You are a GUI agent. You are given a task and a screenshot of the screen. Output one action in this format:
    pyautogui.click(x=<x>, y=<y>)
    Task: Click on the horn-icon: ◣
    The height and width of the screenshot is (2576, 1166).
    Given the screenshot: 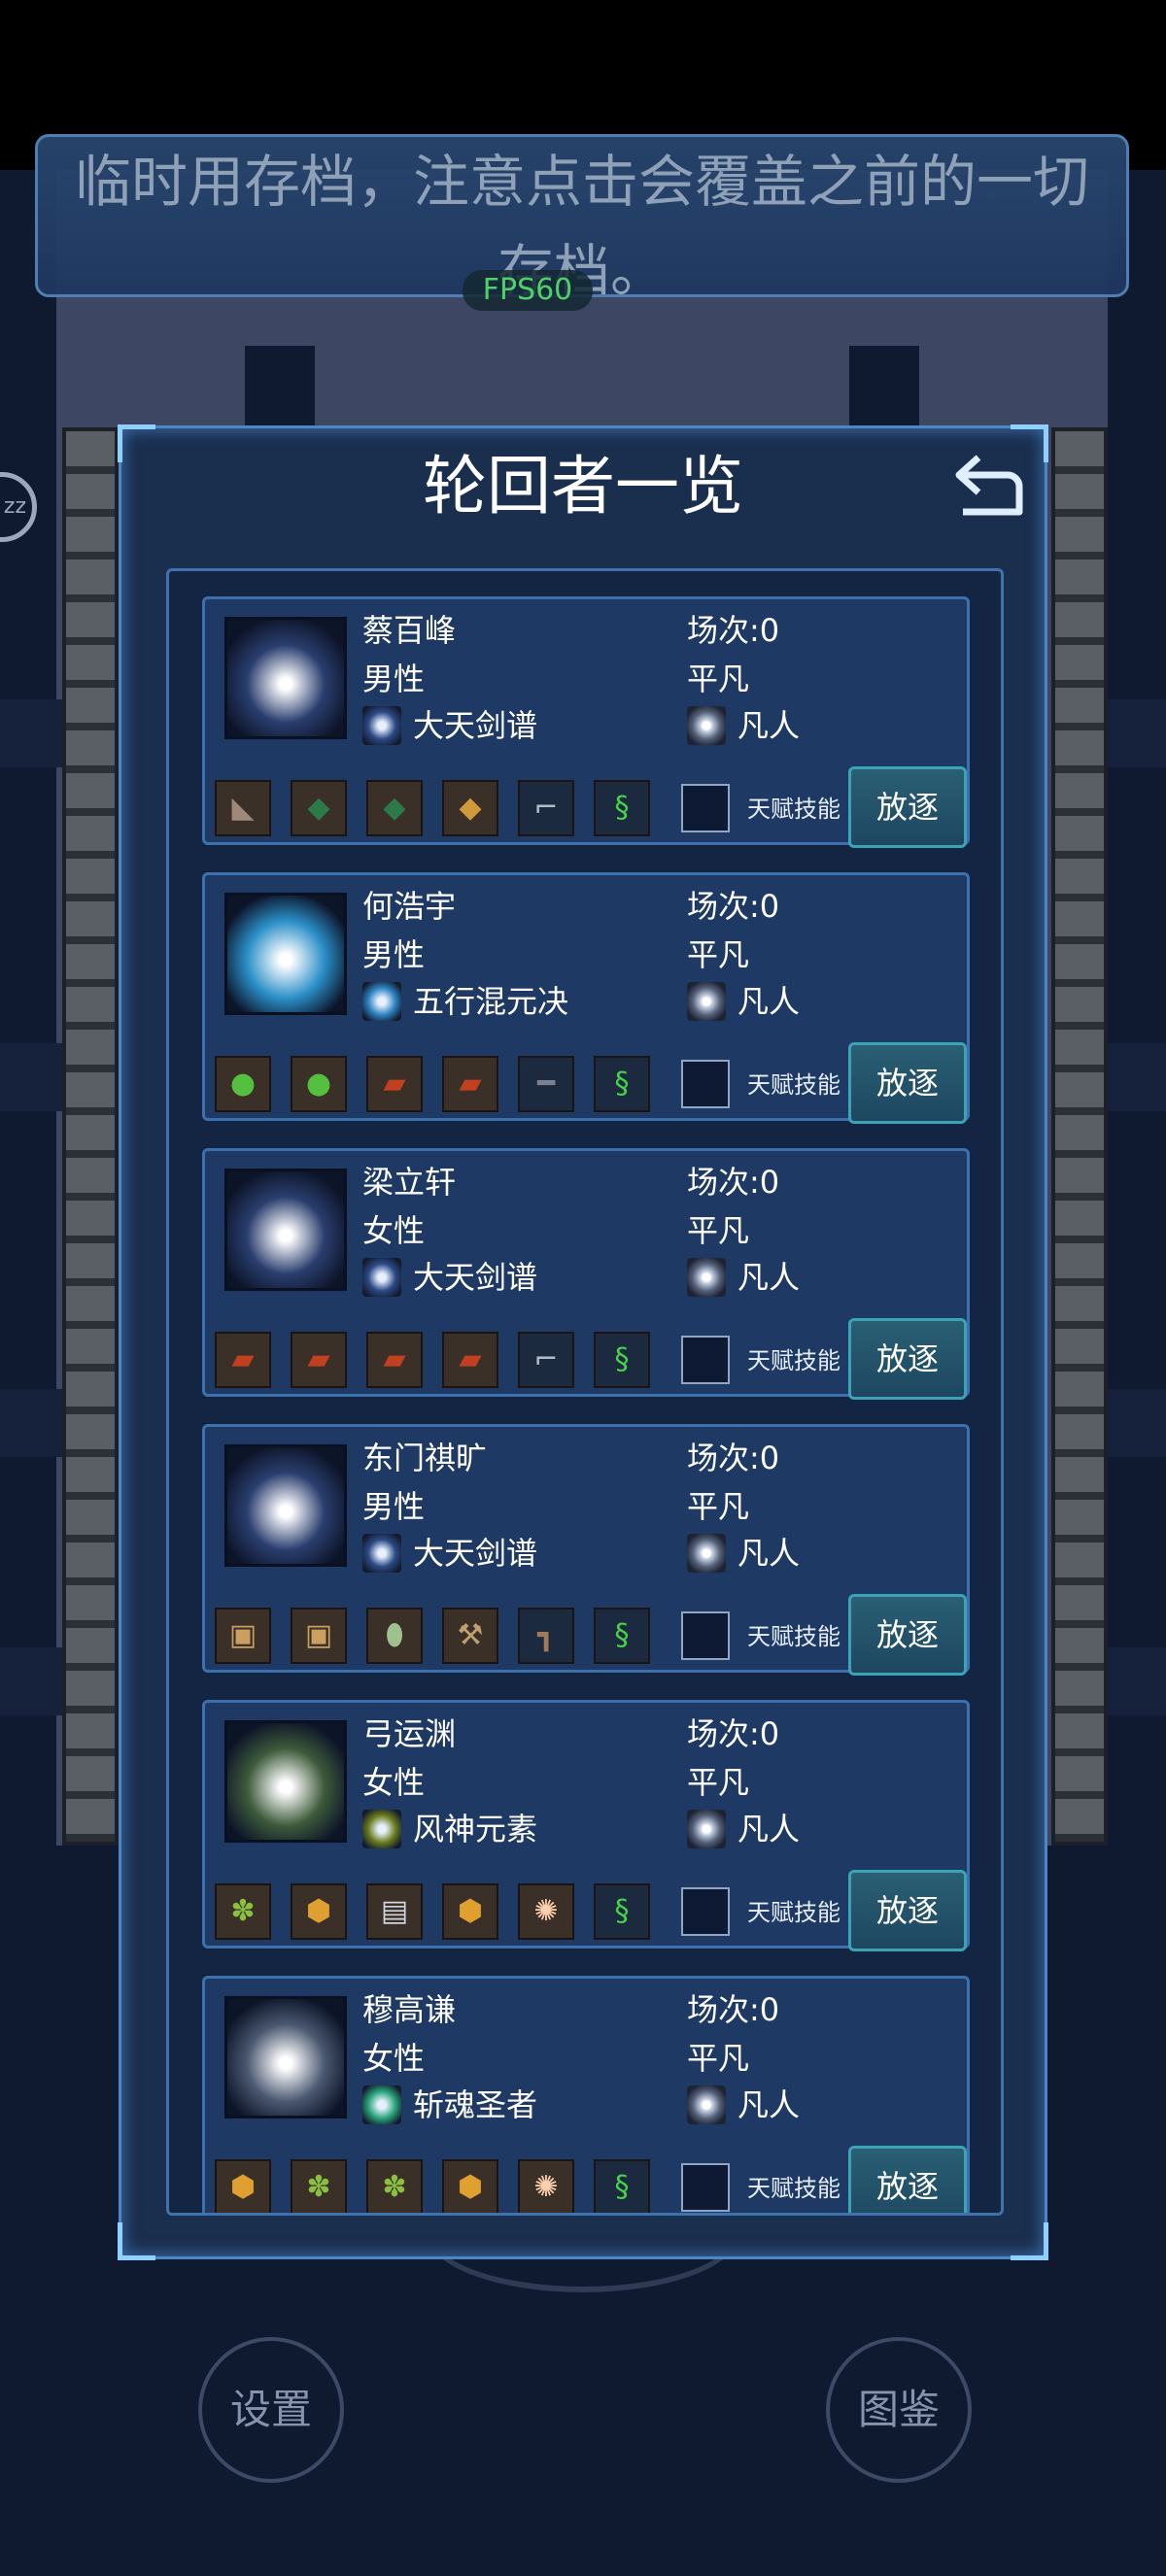 What is the action you would take?
    pyautogui.click(x=243, y=808)
    